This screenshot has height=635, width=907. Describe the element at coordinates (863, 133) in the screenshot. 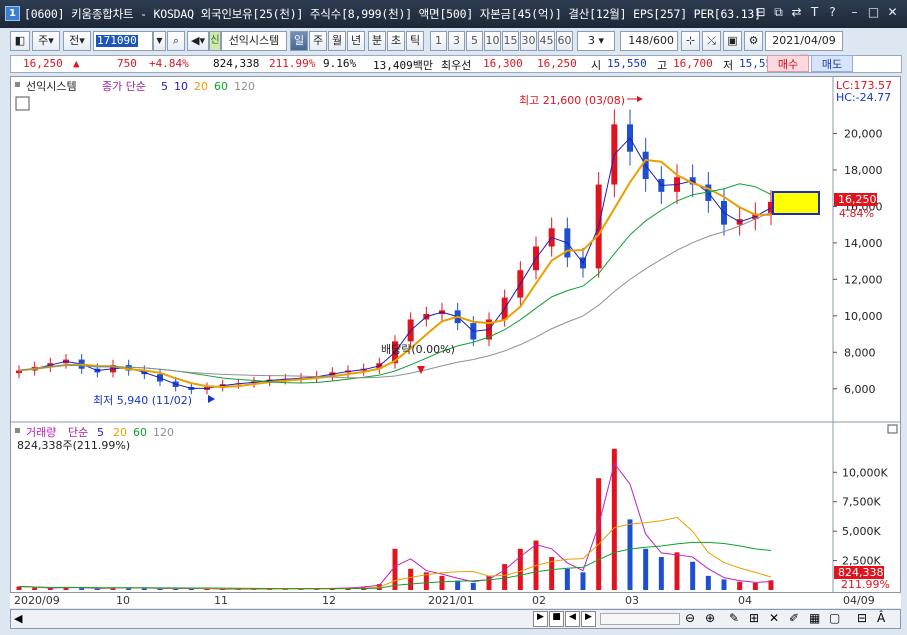

I see `price-y-tick-label: 20,000` at that location.